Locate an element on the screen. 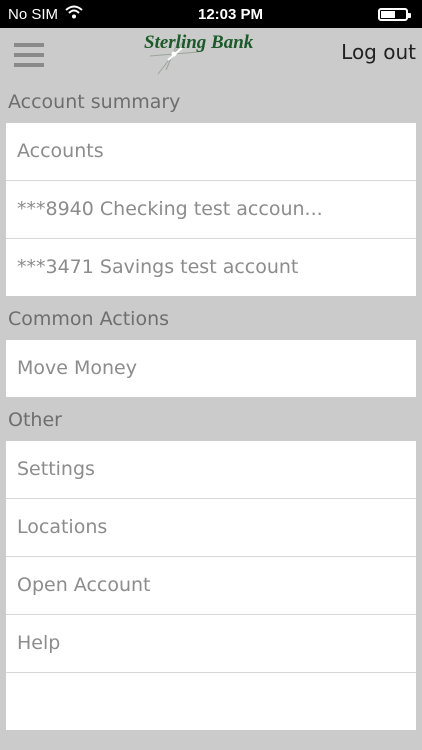 The height and width of the screenshot is (750, 422). logo-text: Sterling Bank is located at coordinates (199, 42).